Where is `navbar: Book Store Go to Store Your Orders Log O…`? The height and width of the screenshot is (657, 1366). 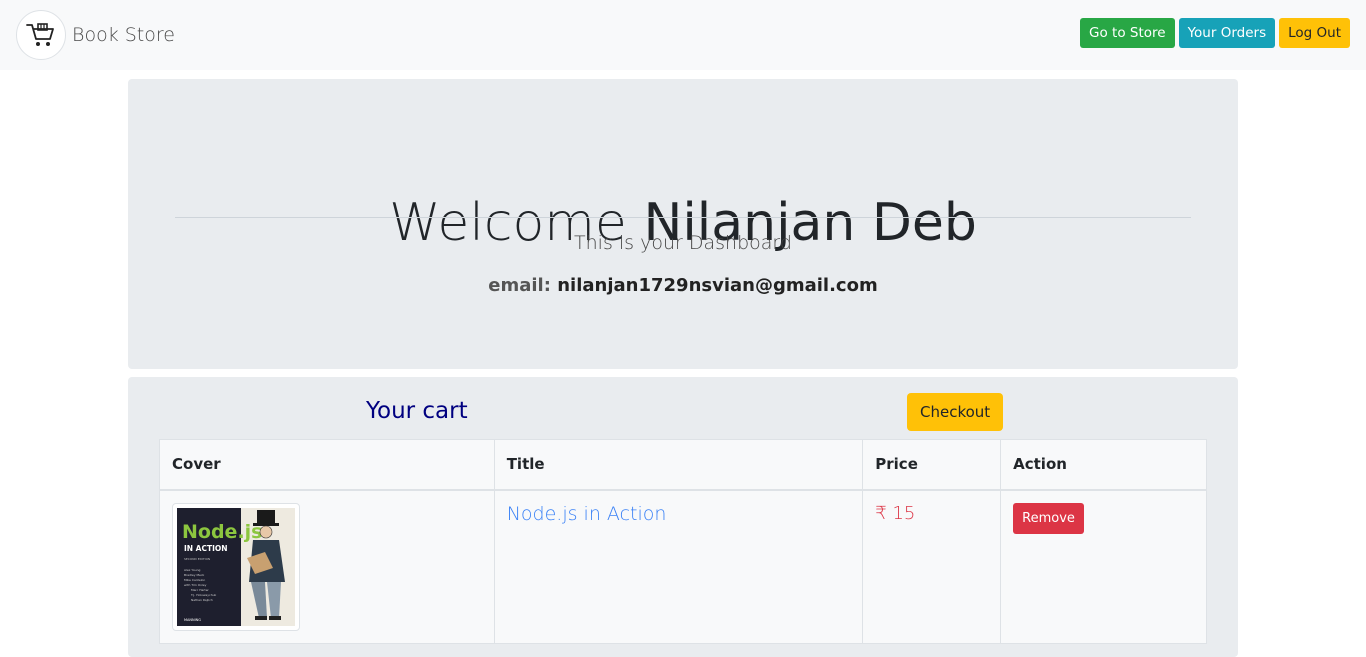 navbar: Book Store Go to Store Your Orders Log O… is located at coordinates (683, 35).